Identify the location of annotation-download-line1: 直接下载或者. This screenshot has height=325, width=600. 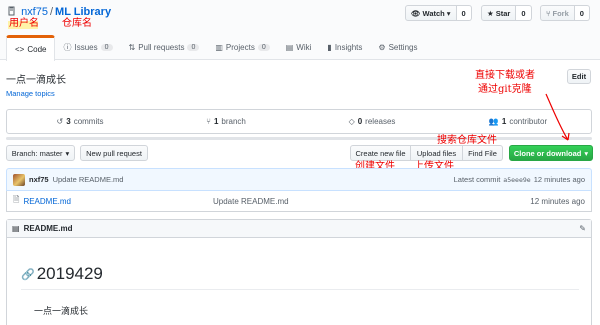
(505, 75).